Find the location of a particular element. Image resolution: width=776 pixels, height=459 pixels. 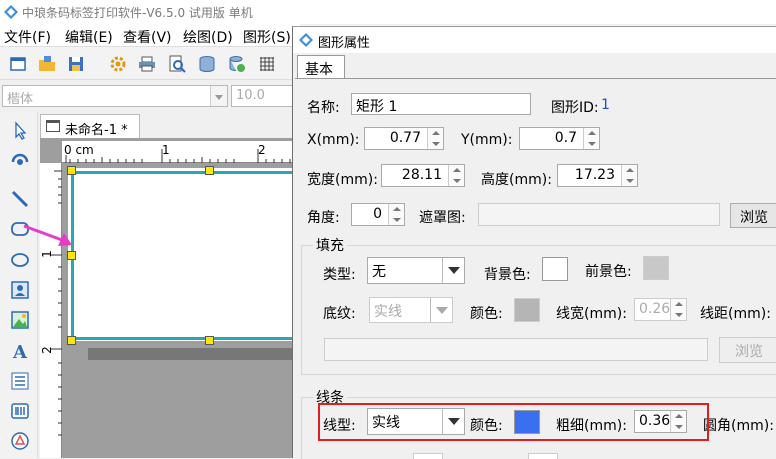

angle-input: 0 is located at coordinates (378, 214).